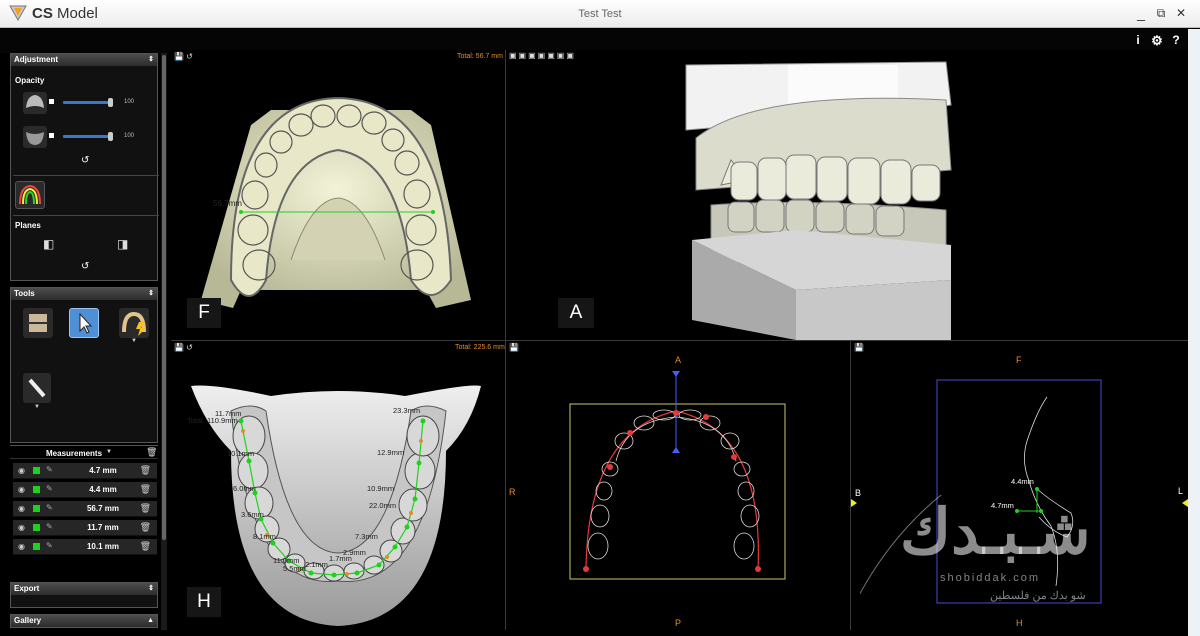  Describe the element at coordinates (37, 407) in the screenshot. I see `ruler-dropdown-icon: ▼` at that location.